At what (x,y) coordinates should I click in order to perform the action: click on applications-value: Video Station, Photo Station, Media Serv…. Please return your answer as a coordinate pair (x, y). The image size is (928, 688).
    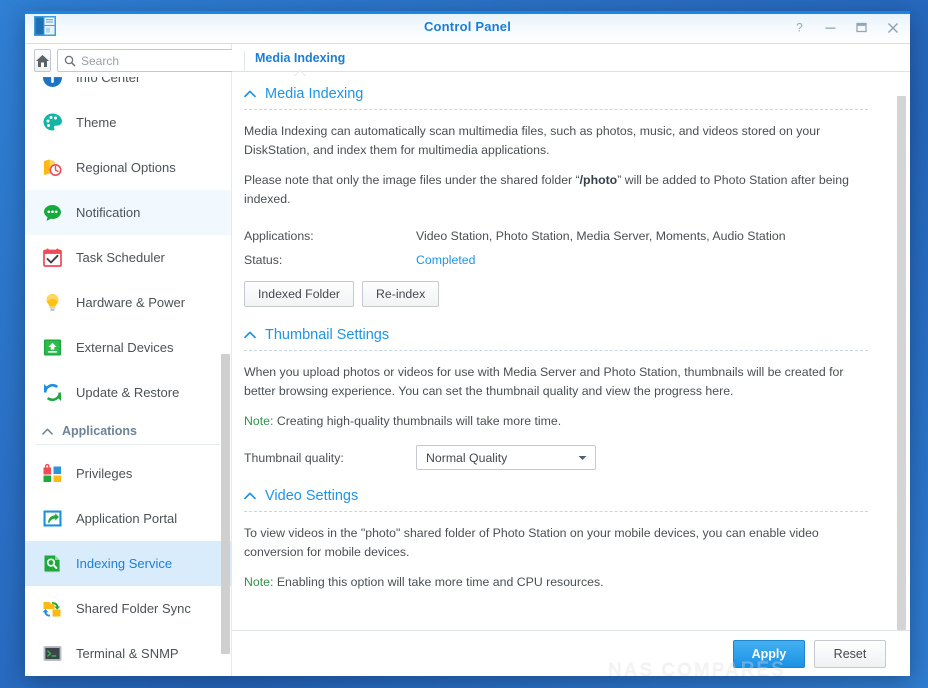
    Looking at the image, I should click on (601, 236).